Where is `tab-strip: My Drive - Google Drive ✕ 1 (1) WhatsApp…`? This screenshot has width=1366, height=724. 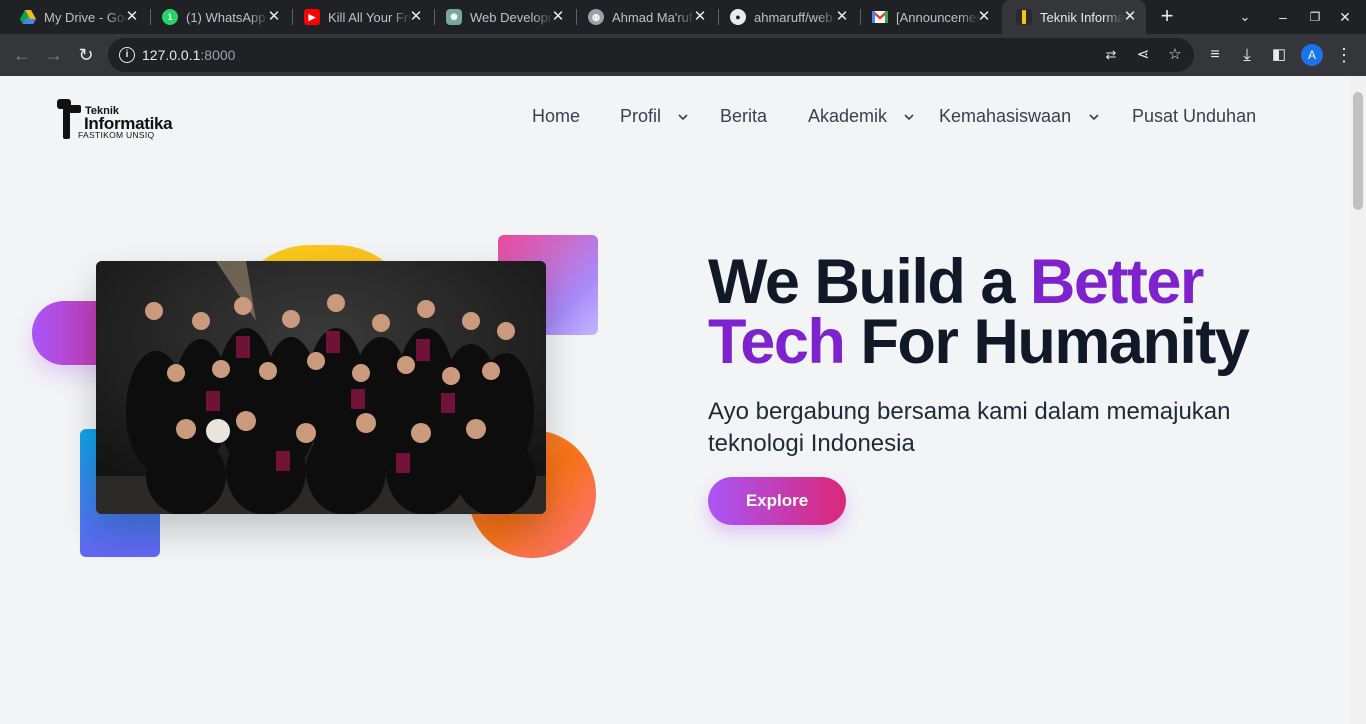
tab-strip: My Drive - Google Drive ✕ 1 (1) WhatsApp… is located at coordinates (683, 17).